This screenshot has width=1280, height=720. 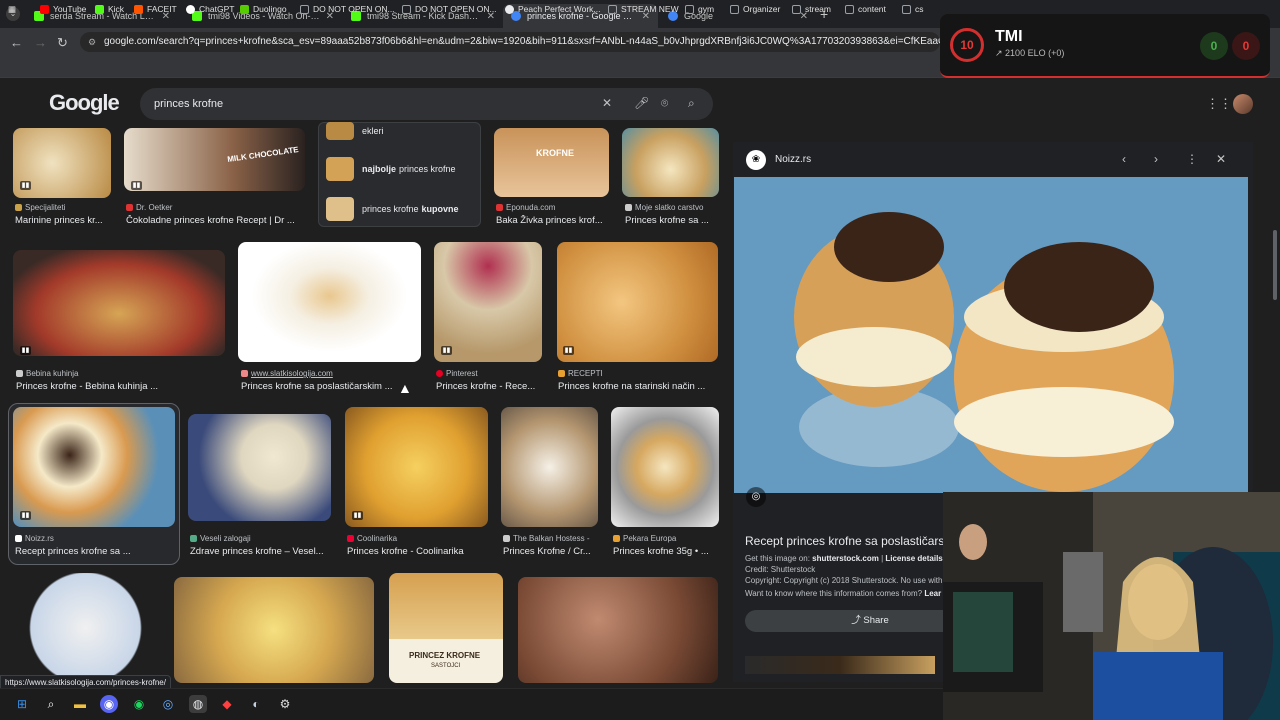 What do you see at coordinates (426, 104) in the screenshot?
I see `search-box` at bounding box center [426, 104].